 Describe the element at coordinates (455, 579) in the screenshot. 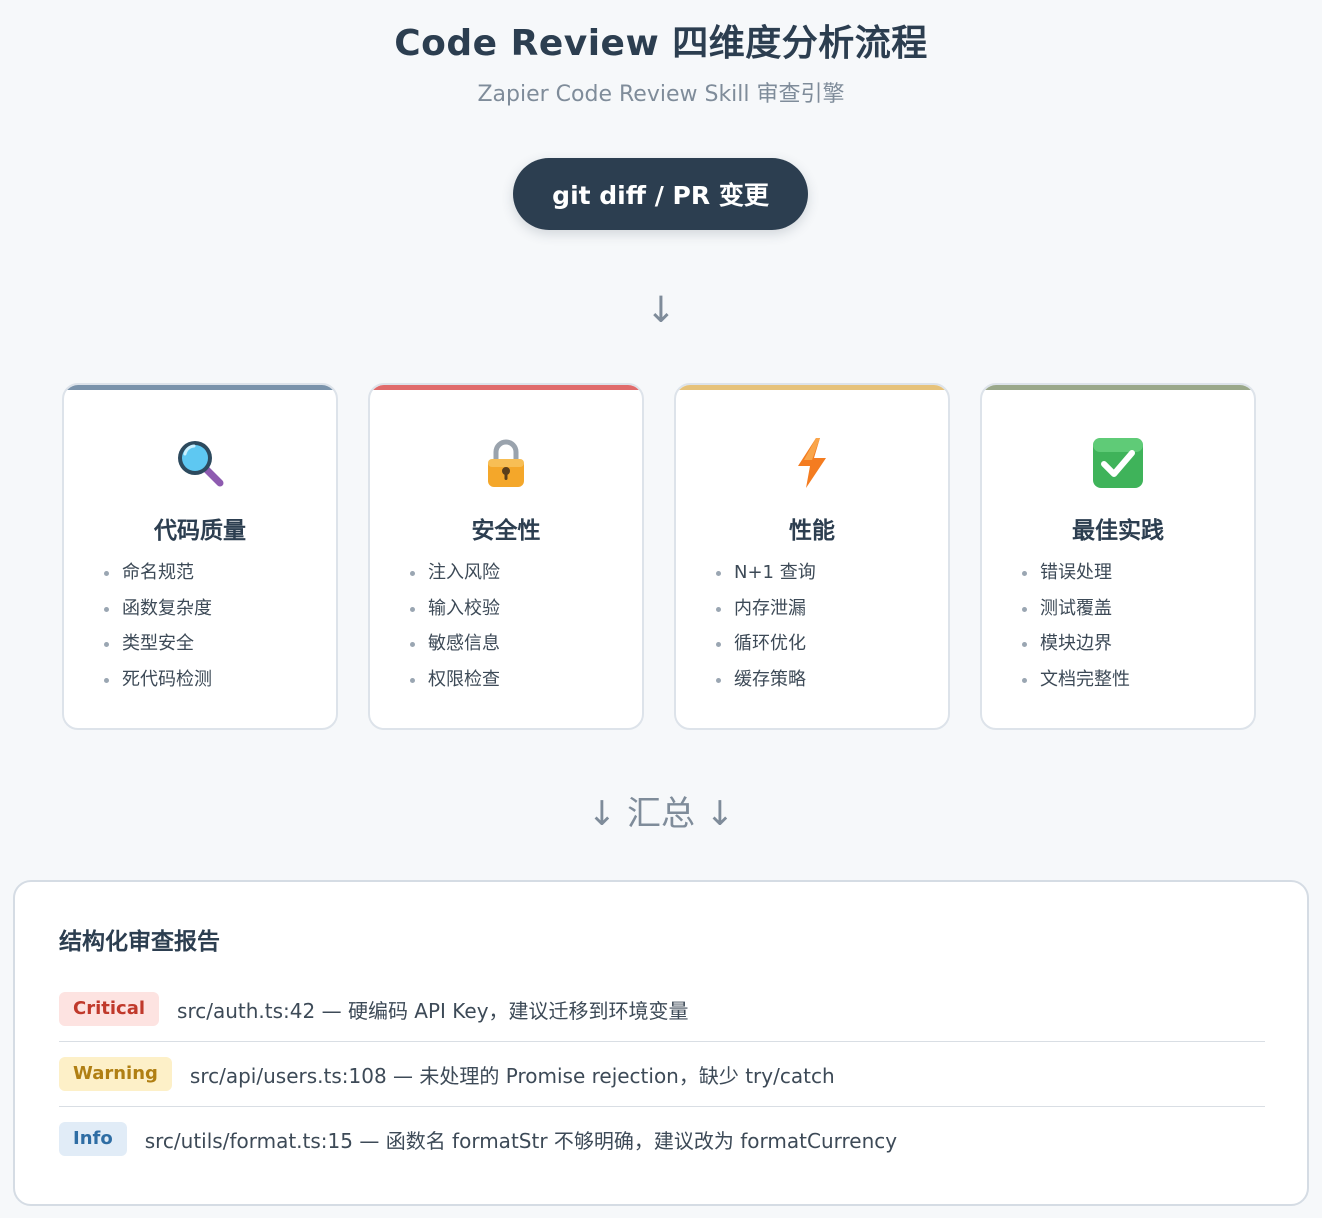

I see `list-item: 注入风险` at that location.